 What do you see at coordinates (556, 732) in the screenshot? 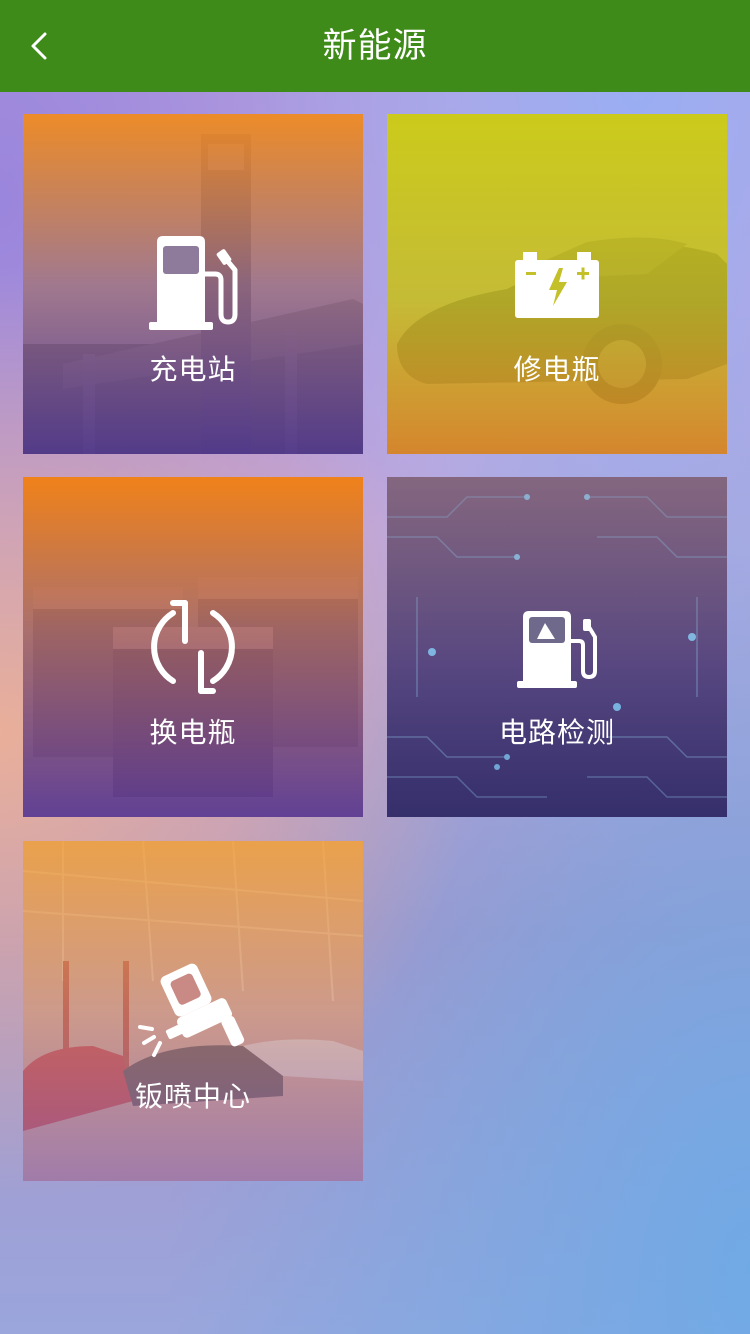
I see `tile-label: 电路检测` at bounding box center [556, 732].